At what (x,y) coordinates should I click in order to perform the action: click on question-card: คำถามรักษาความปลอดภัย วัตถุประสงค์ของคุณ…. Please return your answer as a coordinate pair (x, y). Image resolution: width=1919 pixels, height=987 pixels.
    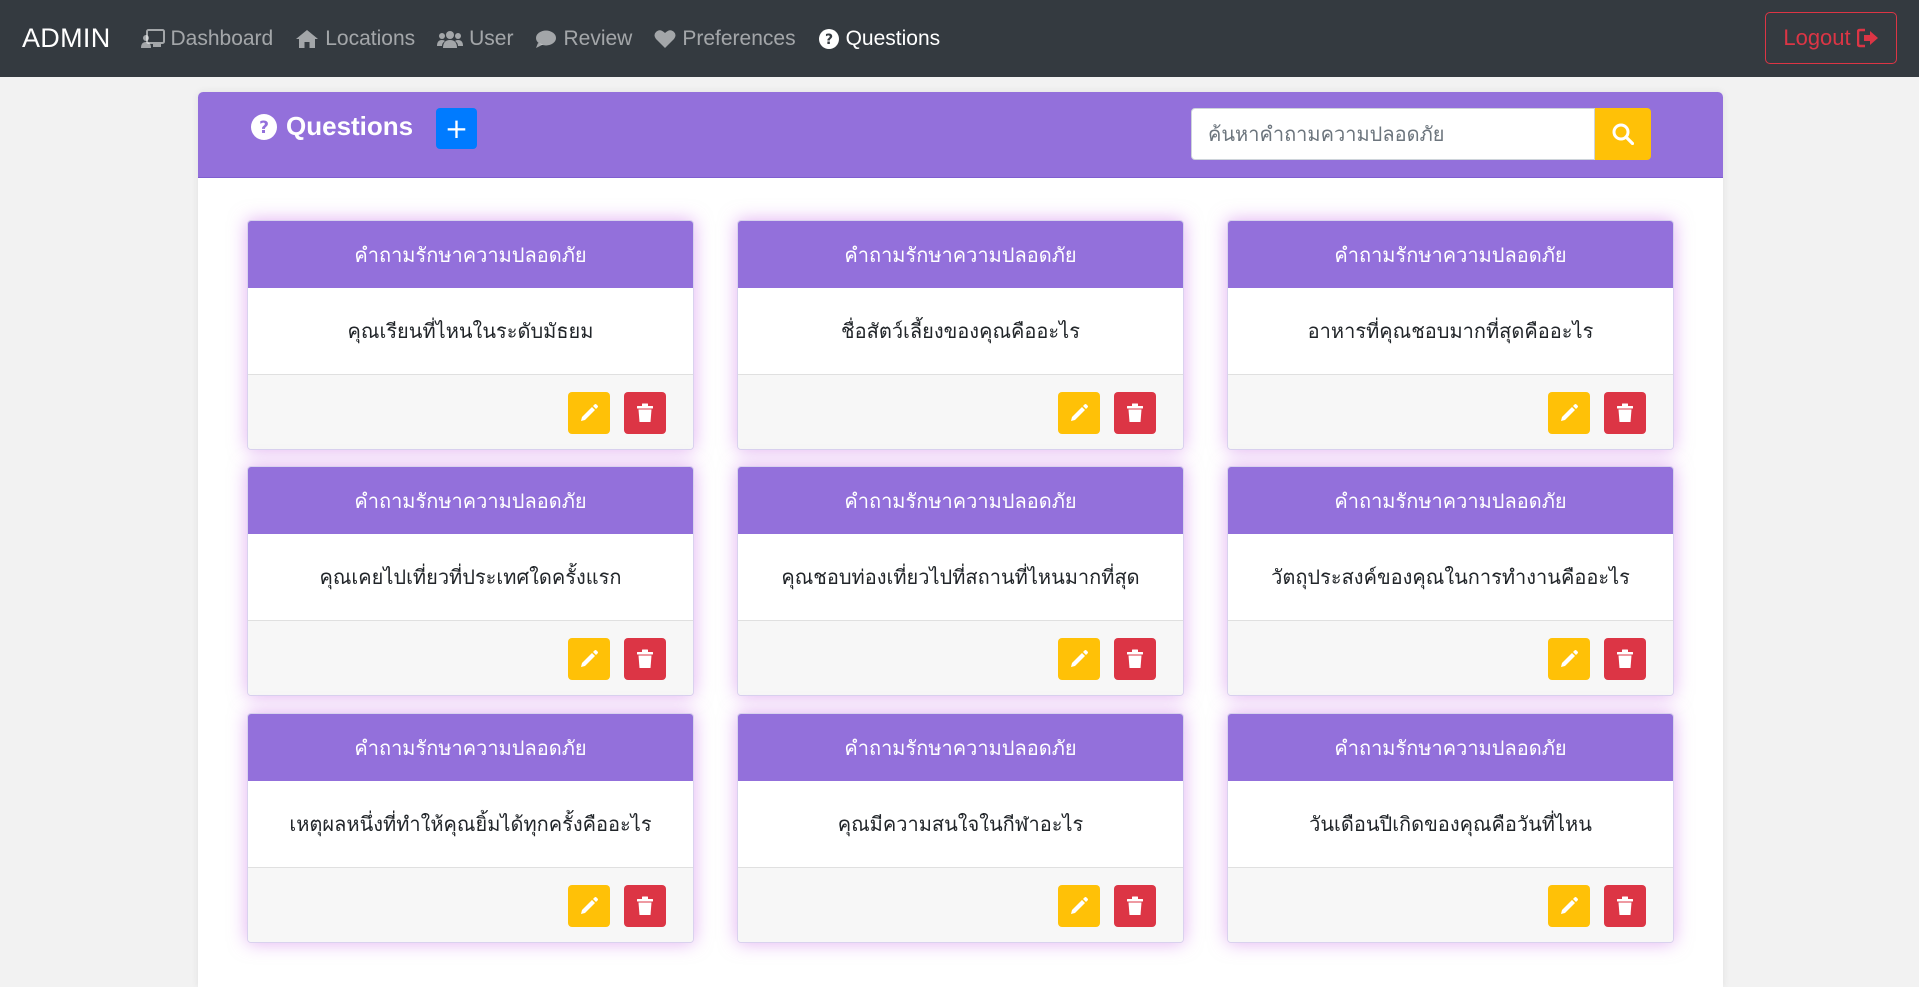
    Looking at the image, I should click on (1450, 581).